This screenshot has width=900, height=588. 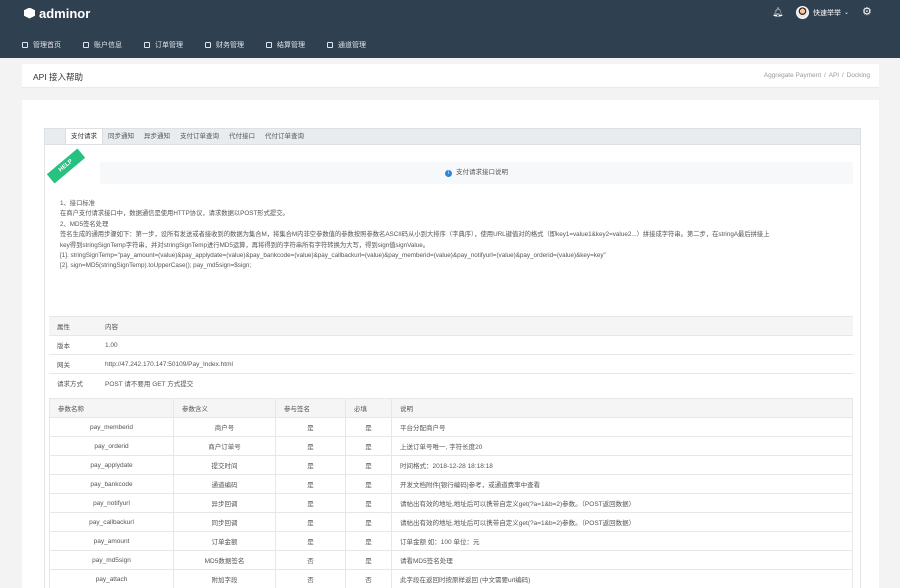 I want to click on table-row: pay_md5sign MD5数据签名否是请看MD5签名处理, so click(x=451, y=560).